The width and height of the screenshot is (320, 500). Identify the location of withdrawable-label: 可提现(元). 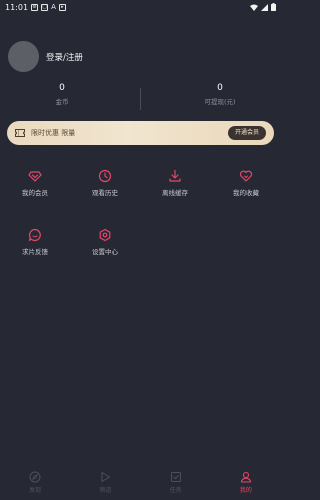
(220, 102).